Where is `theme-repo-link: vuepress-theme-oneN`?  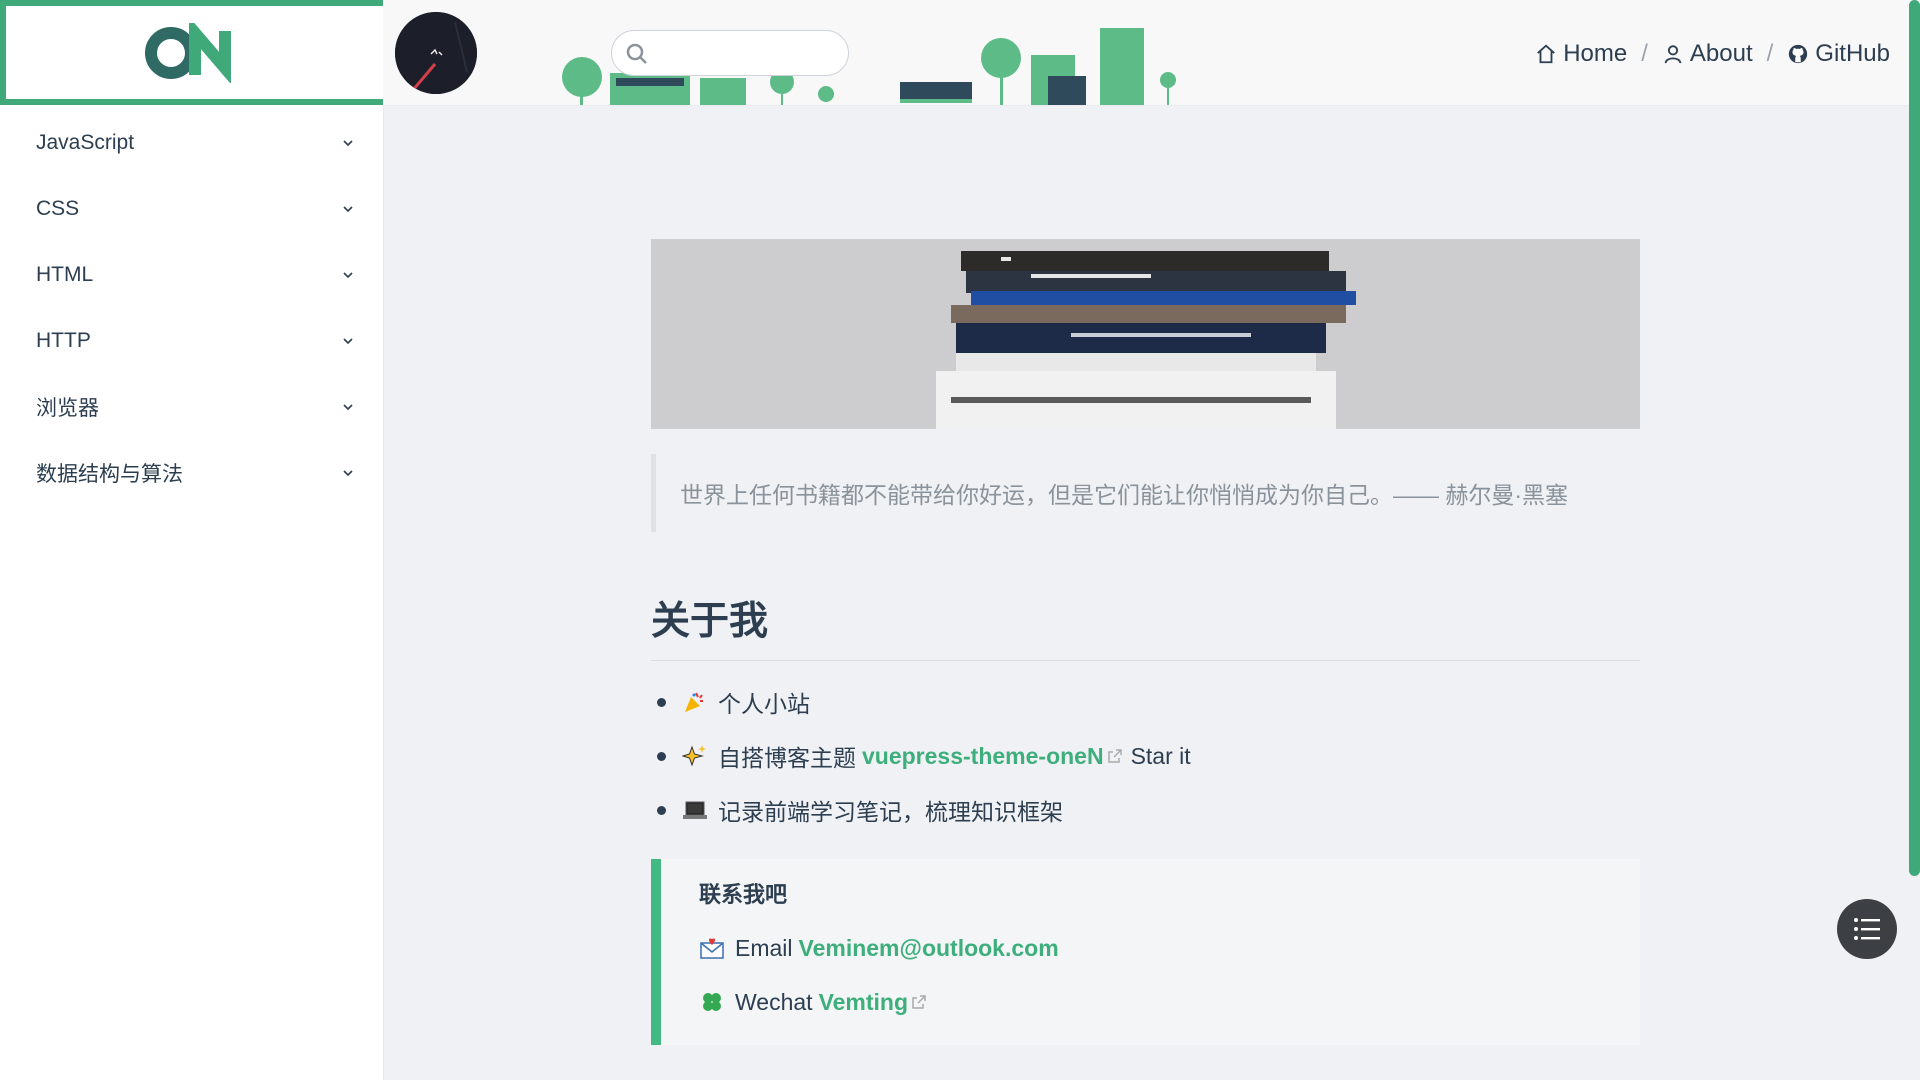 theme-repo-link: vuepress-theme-oneN is located at coordinates (983, 756).